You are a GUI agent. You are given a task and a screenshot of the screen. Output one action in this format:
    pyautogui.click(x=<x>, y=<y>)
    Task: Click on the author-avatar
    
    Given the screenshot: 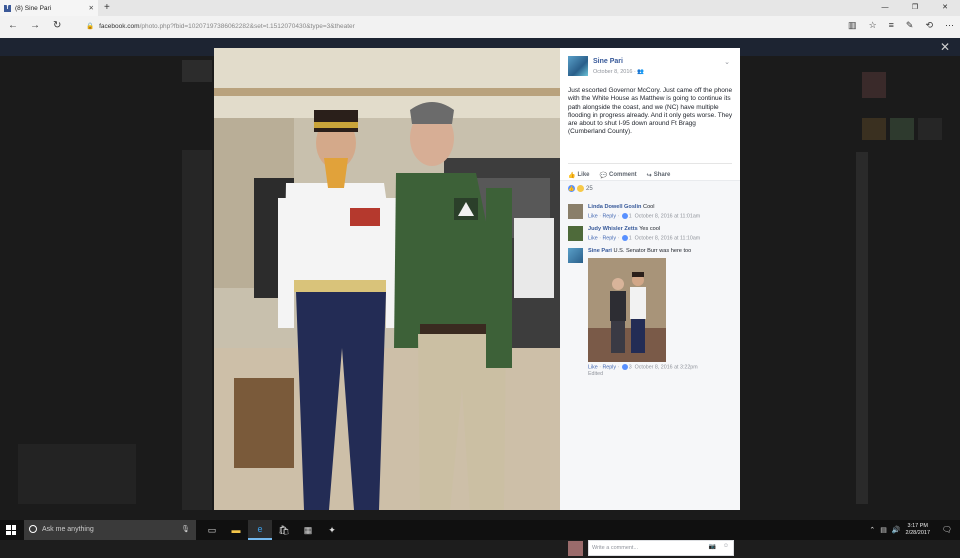 What is the action you would take?
    pyautogui.click(x=578, y=66)
    